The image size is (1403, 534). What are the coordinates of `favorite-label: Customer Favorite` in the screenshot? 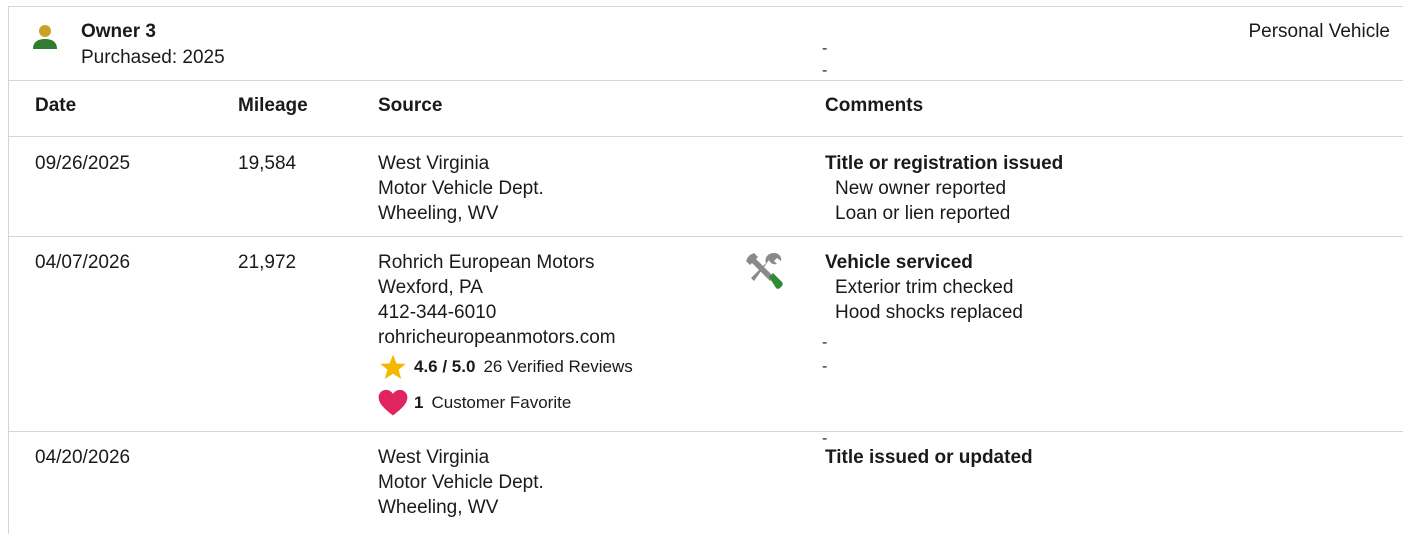 It's located at (501, 402).